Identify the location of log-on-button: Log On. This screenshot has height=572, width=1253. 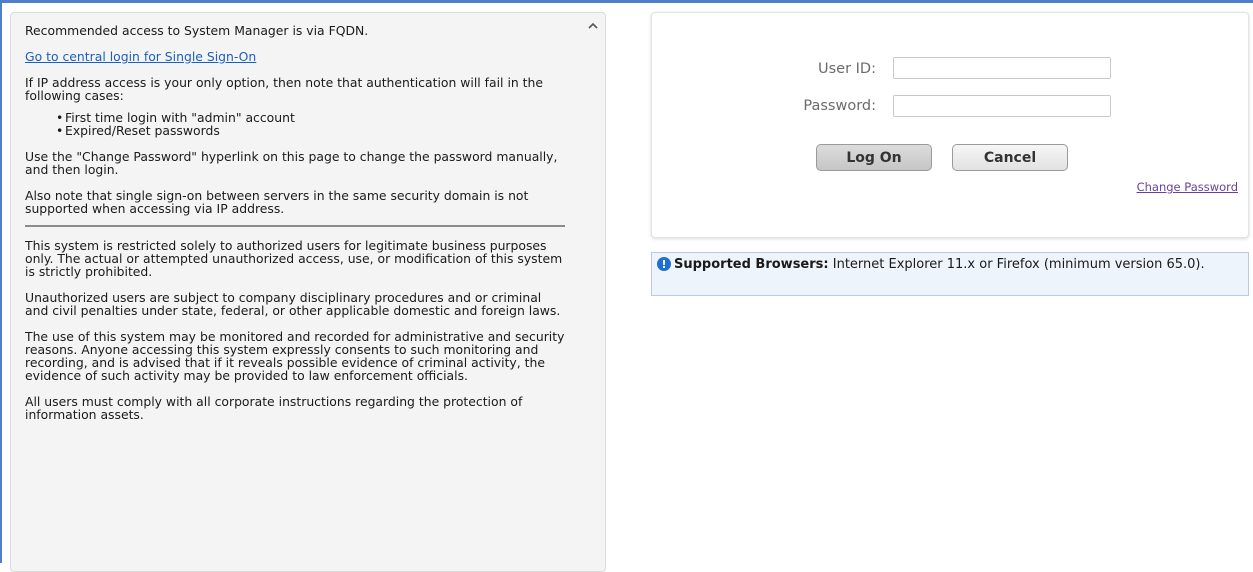
(874, 157).